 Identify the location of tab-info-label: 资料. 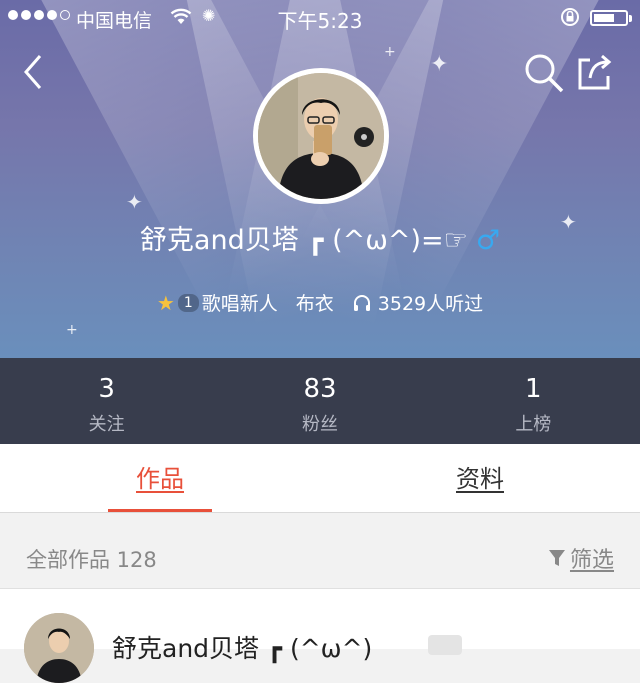
(480, 479).